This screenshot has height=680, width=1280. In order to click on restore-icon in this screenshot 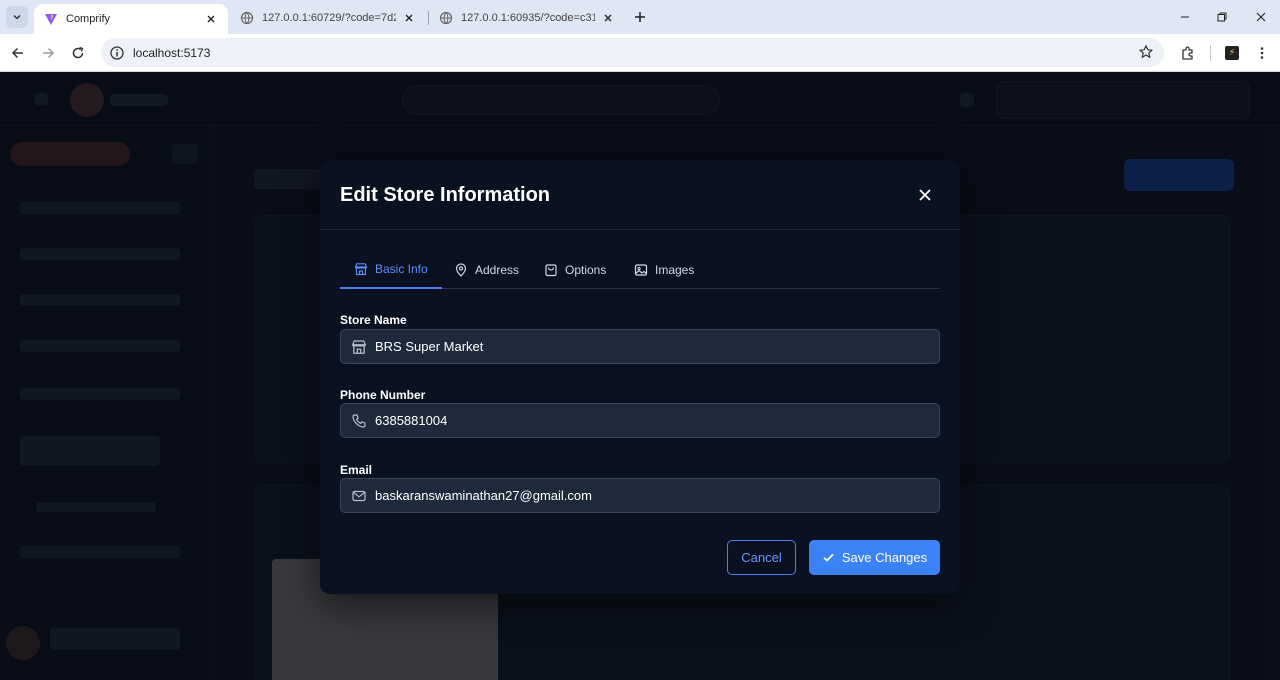, I will do `click(1222, 17)`.